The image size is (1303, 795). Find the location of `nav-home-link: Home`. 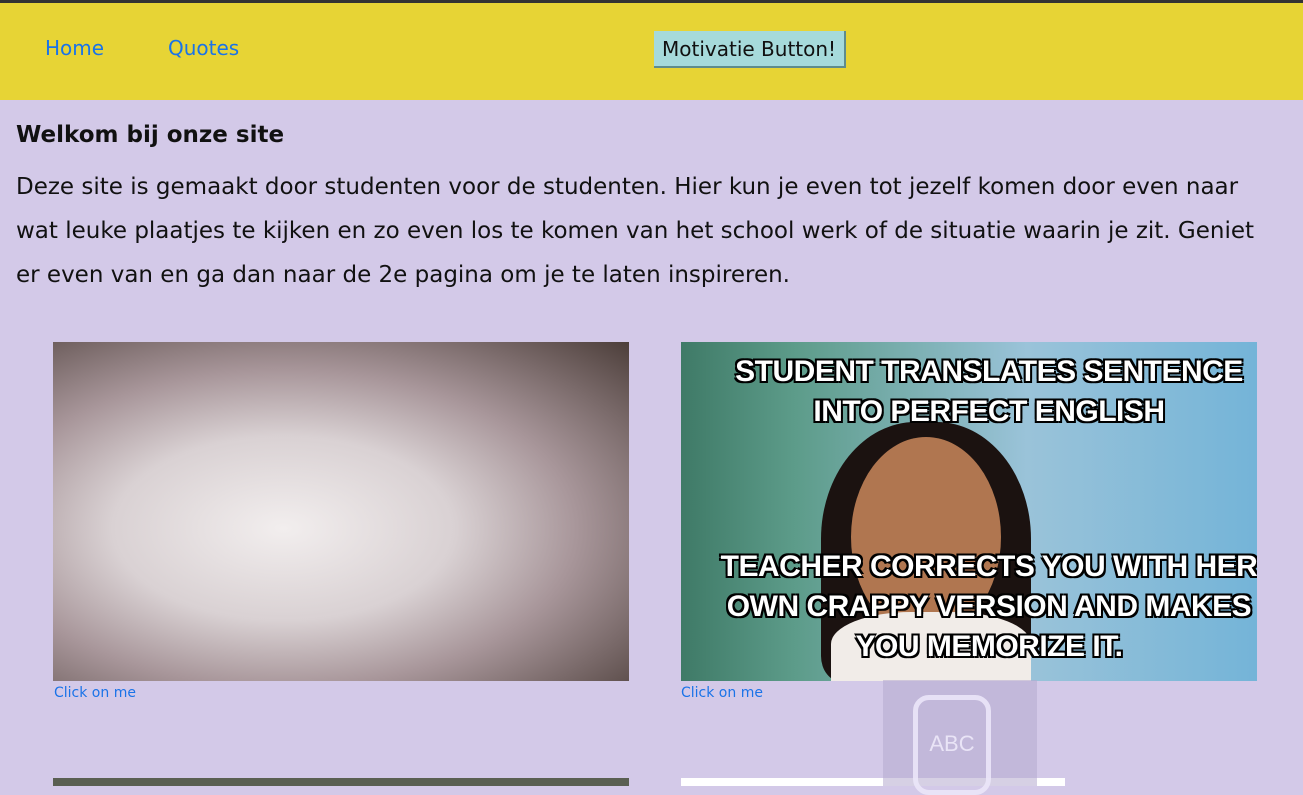

nav-home-link: Home is located at coordinates (74, 48).